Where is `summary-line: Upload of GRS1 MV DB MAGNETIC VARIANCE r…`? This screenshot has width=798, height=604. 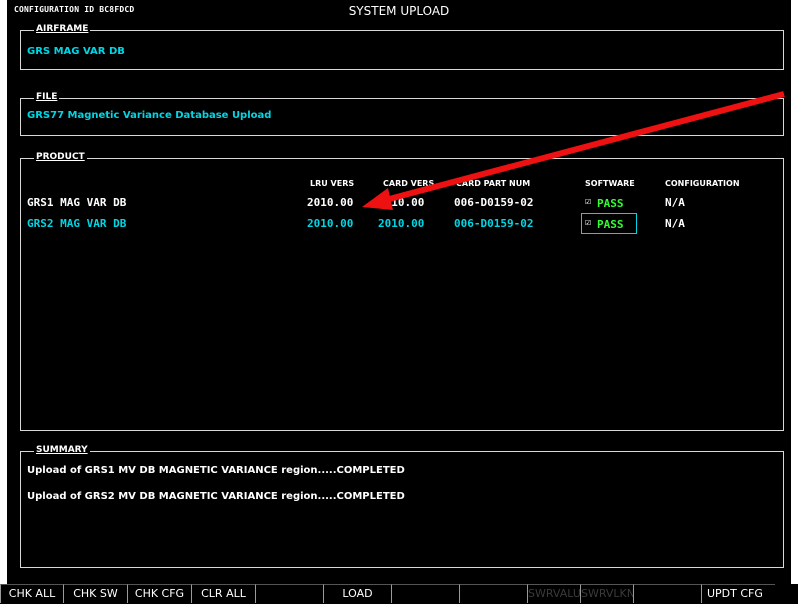 summary-line: Upload of GRS1 MV DB MAGNETIC VARIANCE r… is located at coordinates (216, 470).